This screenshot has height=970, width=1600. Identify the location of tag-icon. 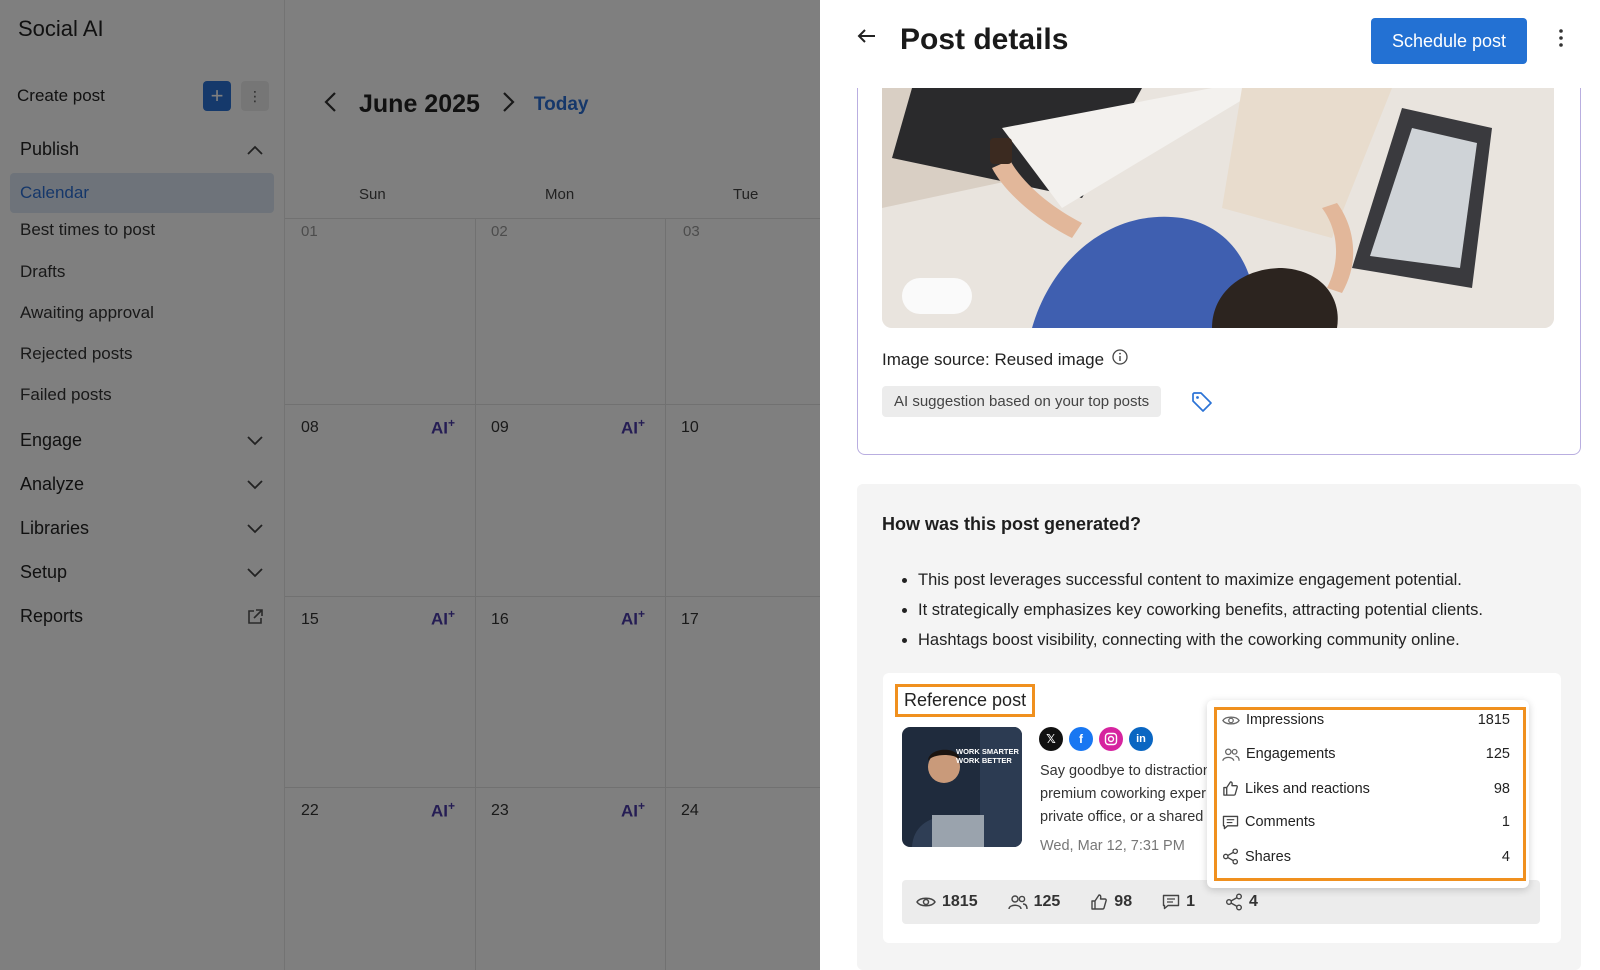
(1202, 404).